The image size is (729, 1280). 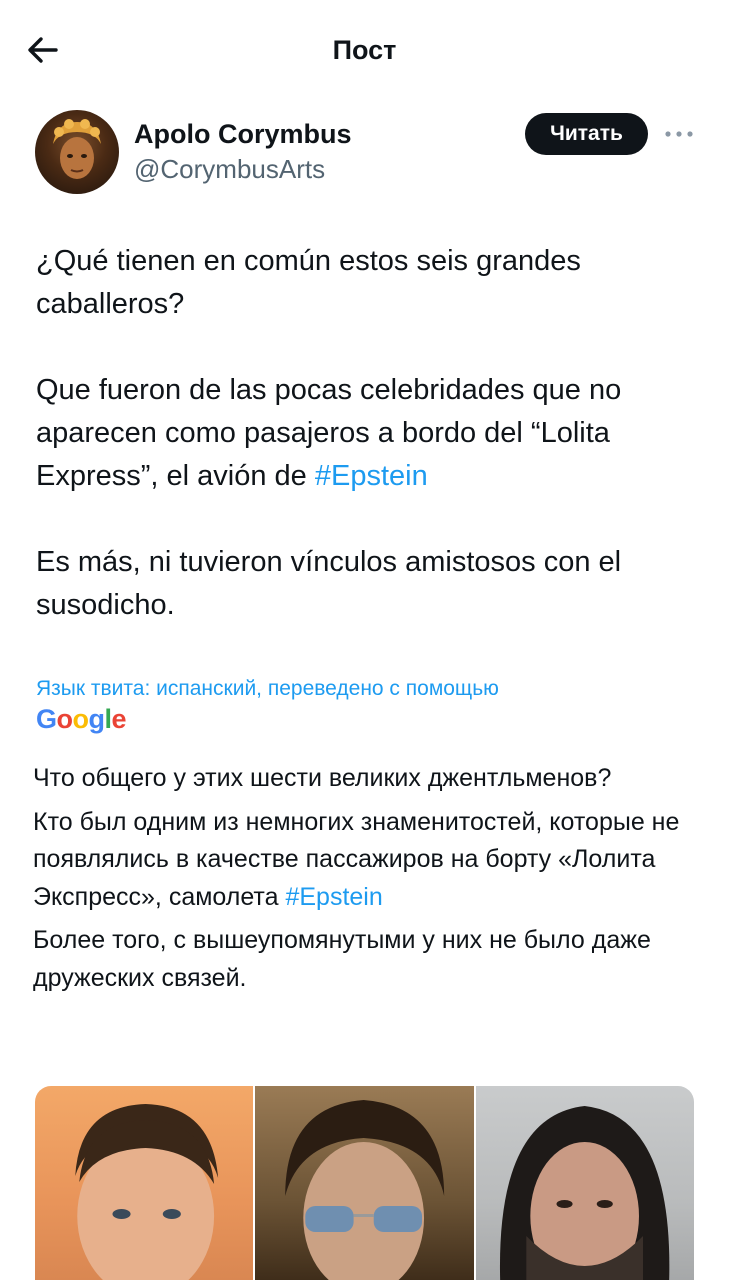 I want to click on more-horizontal-icon, so click(x=679, y=134).